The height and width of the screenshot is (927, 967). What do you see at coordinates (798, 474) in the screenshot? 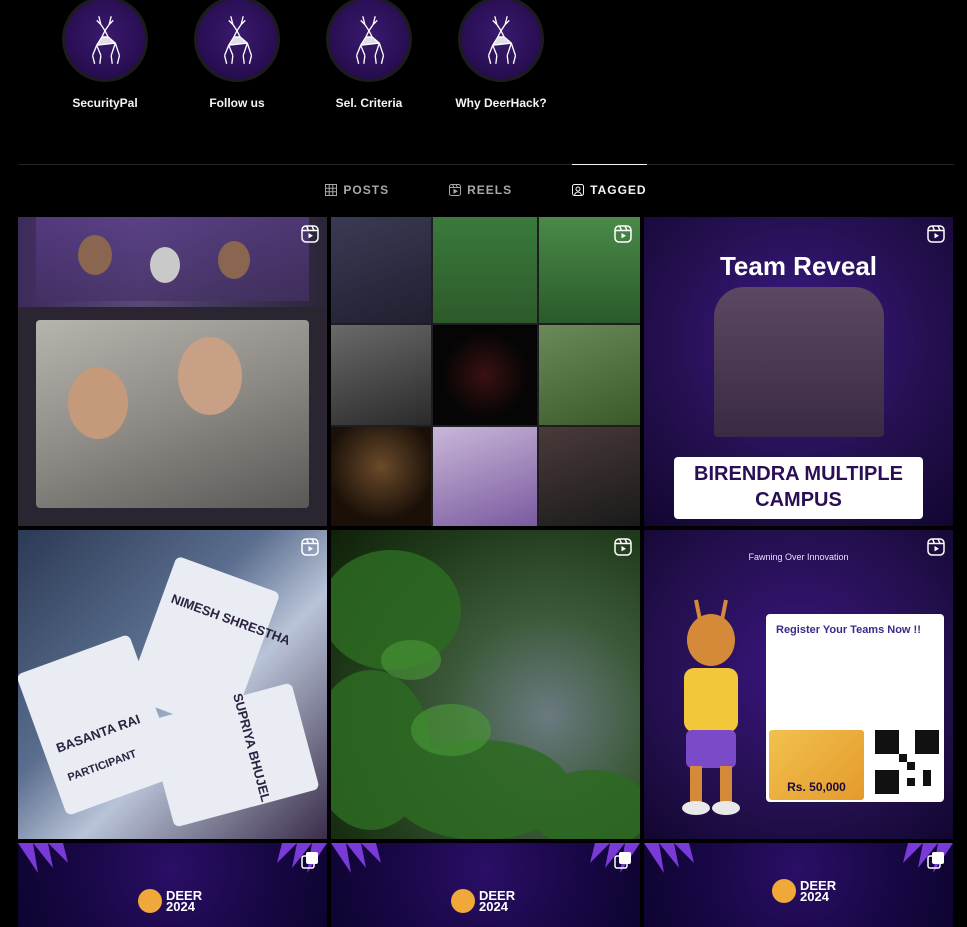
I see `campus-name-line1: BIRENDRA MULTIPLE` at bounding box center [798, 474].